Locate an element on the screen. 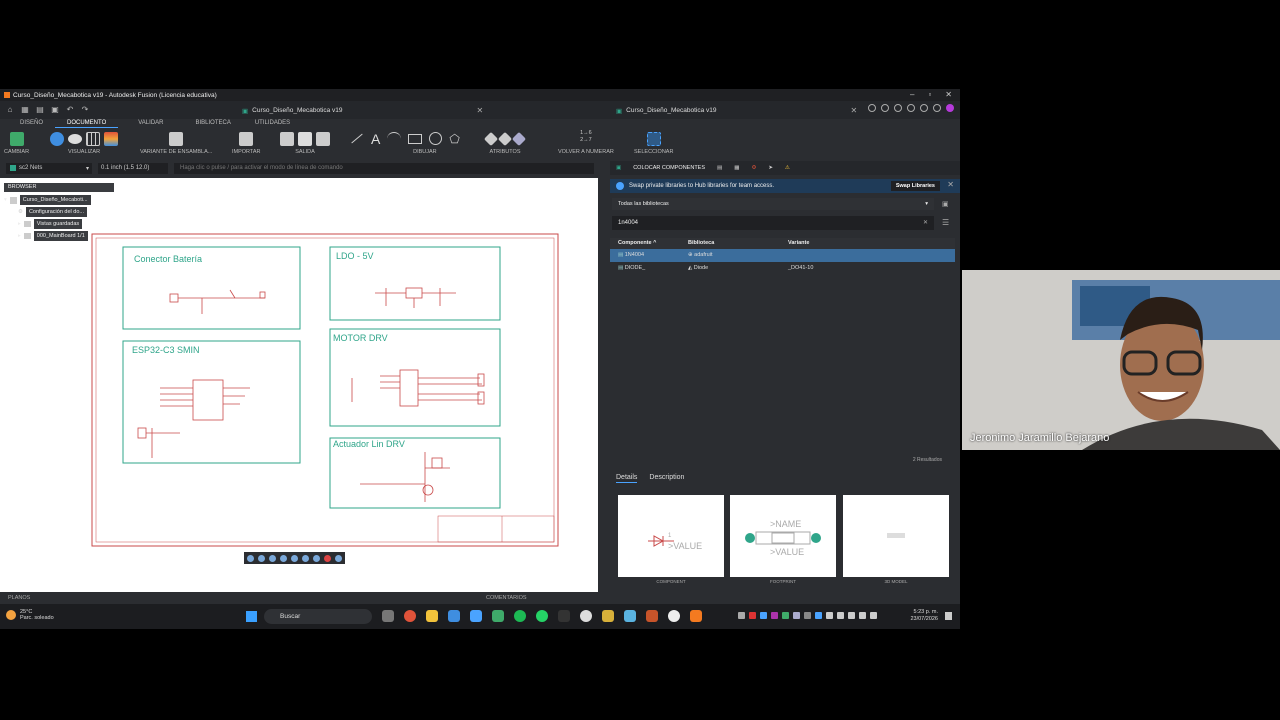  spotify-icon is located at coordinates (520, 616).